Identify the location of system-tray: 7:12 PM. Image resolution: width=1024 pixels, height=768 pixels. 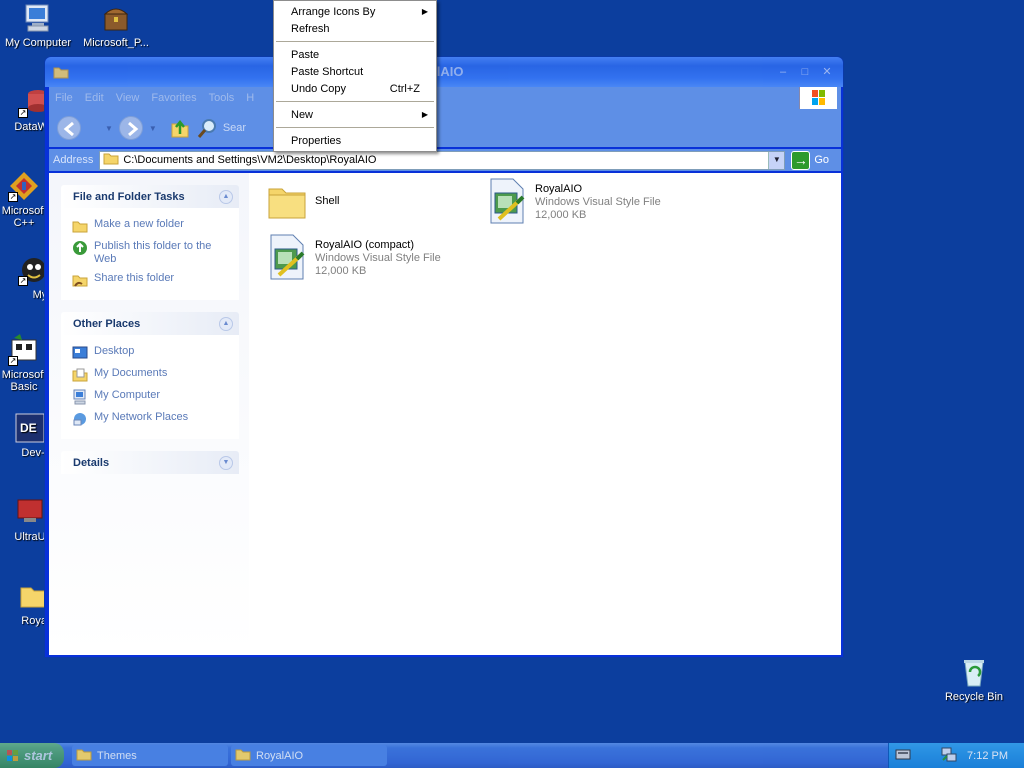
(956, 755).